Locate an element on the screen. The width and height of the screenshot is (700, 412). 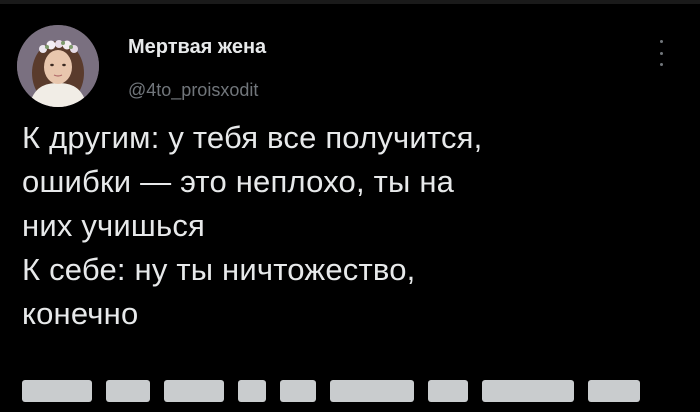
author-display-name: Мертвая жена is located at coordinates (197, 47).